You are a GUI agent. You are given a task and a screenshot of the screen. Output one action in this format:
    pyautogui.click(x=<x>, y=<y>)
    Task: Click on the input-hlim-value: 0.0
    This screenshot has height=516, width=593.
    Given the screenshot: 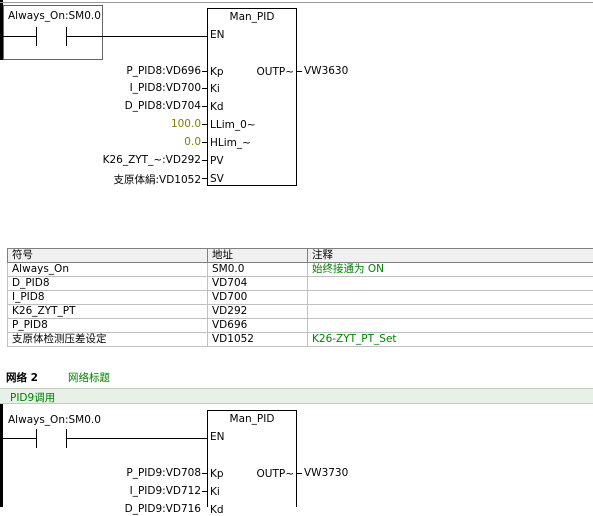 What is the action you would take?
    pyautogui.click(x=192, y=142)
    